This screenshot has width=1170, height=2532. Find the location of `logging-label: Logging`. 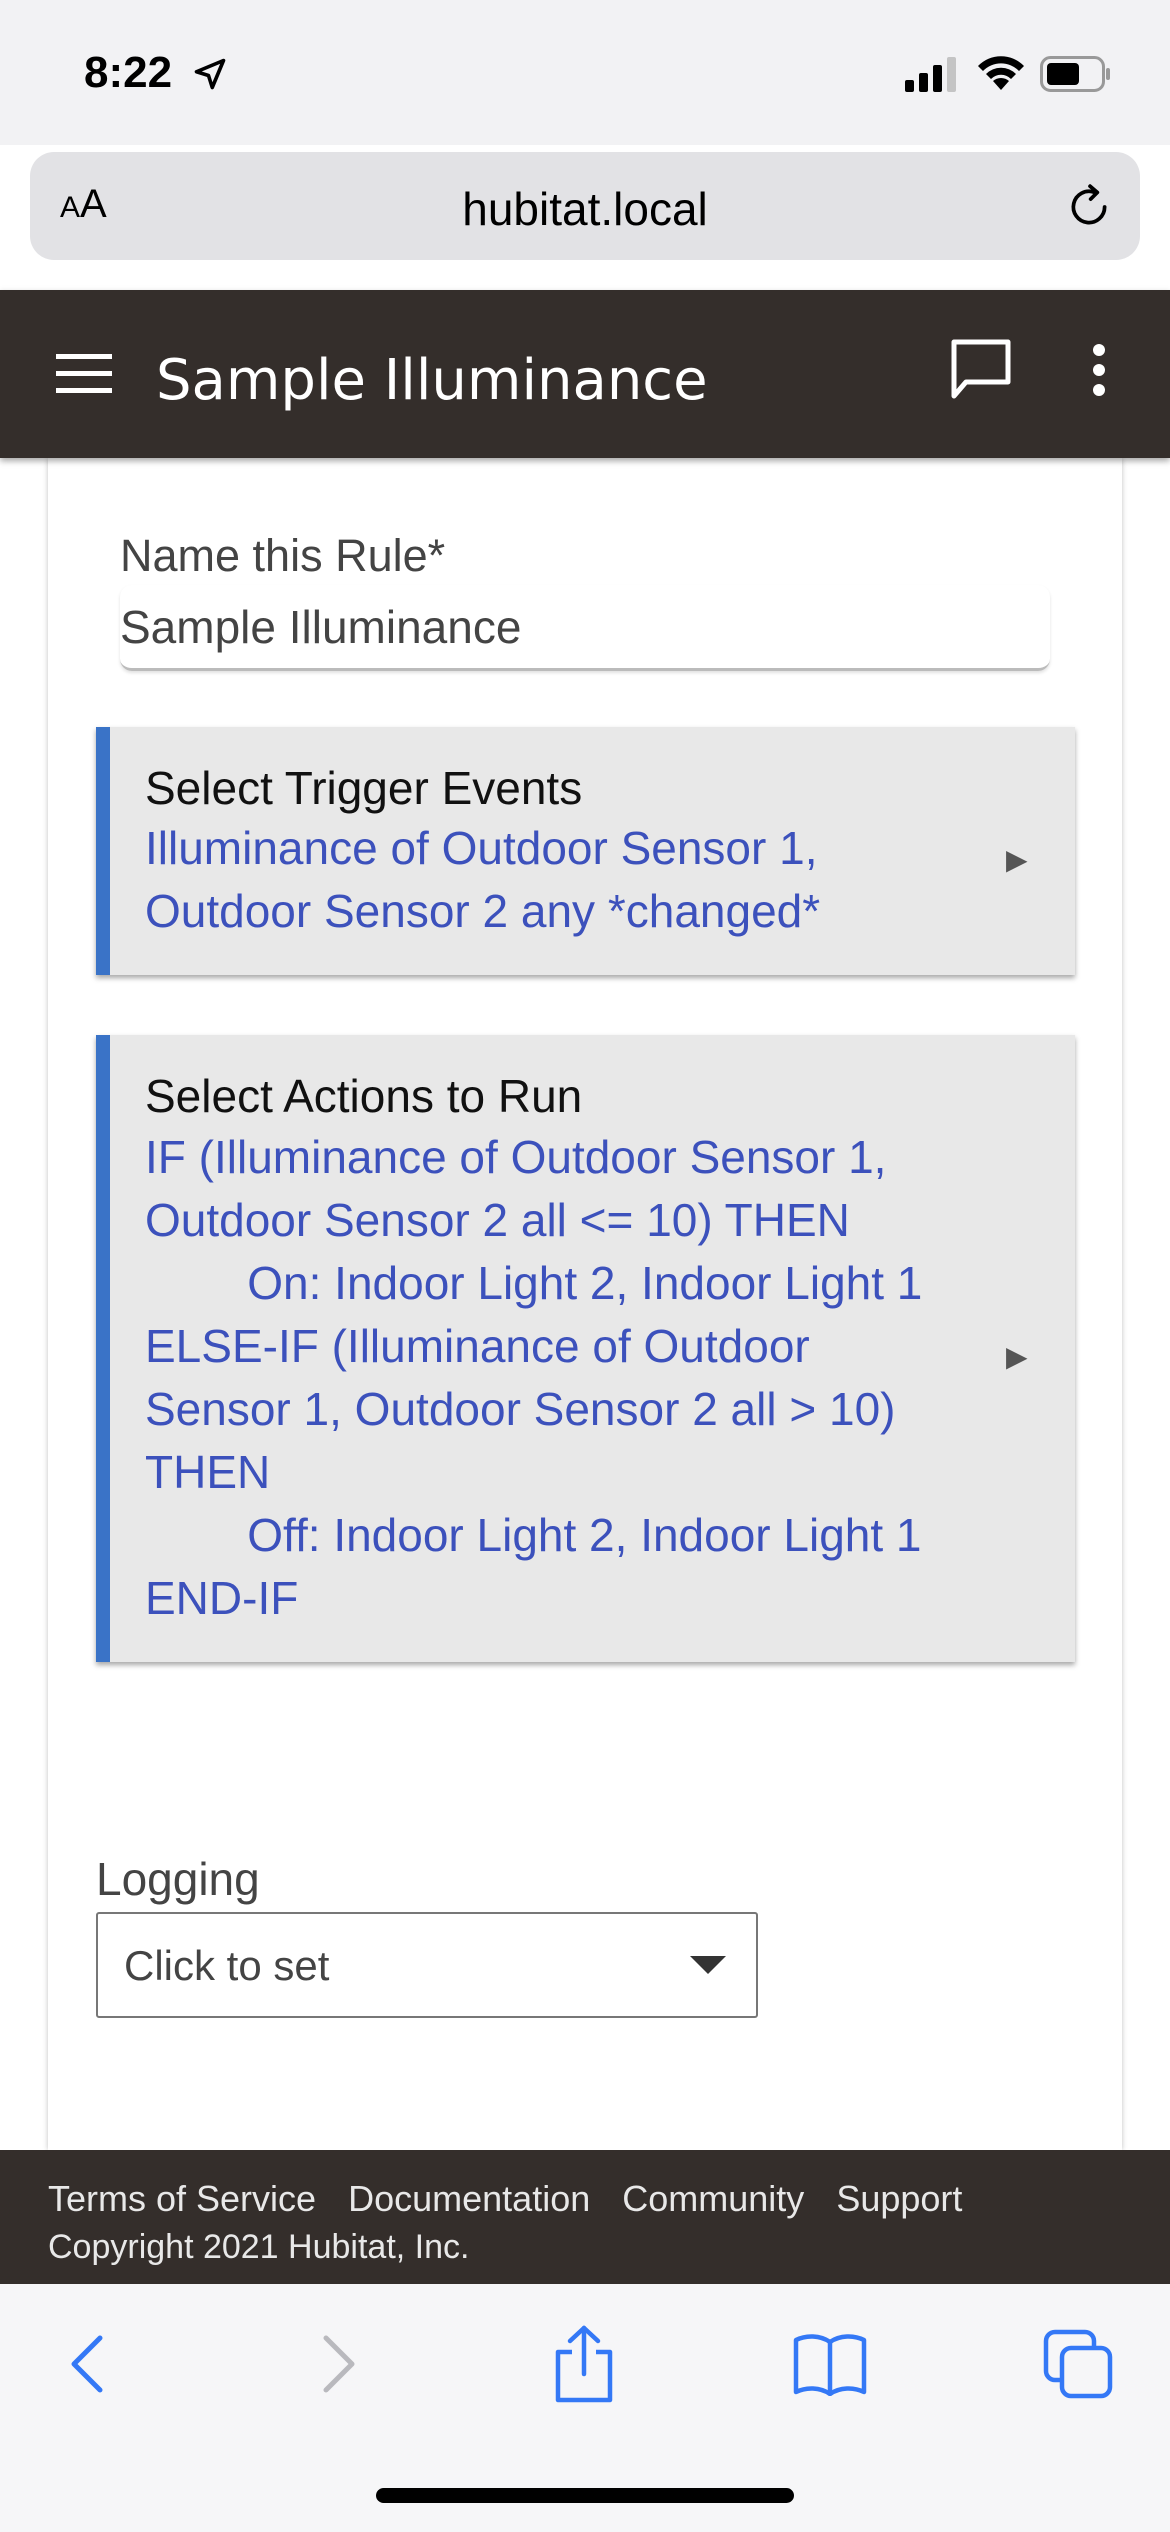

logging-label: Logging is located at coordinates (178, 1879).